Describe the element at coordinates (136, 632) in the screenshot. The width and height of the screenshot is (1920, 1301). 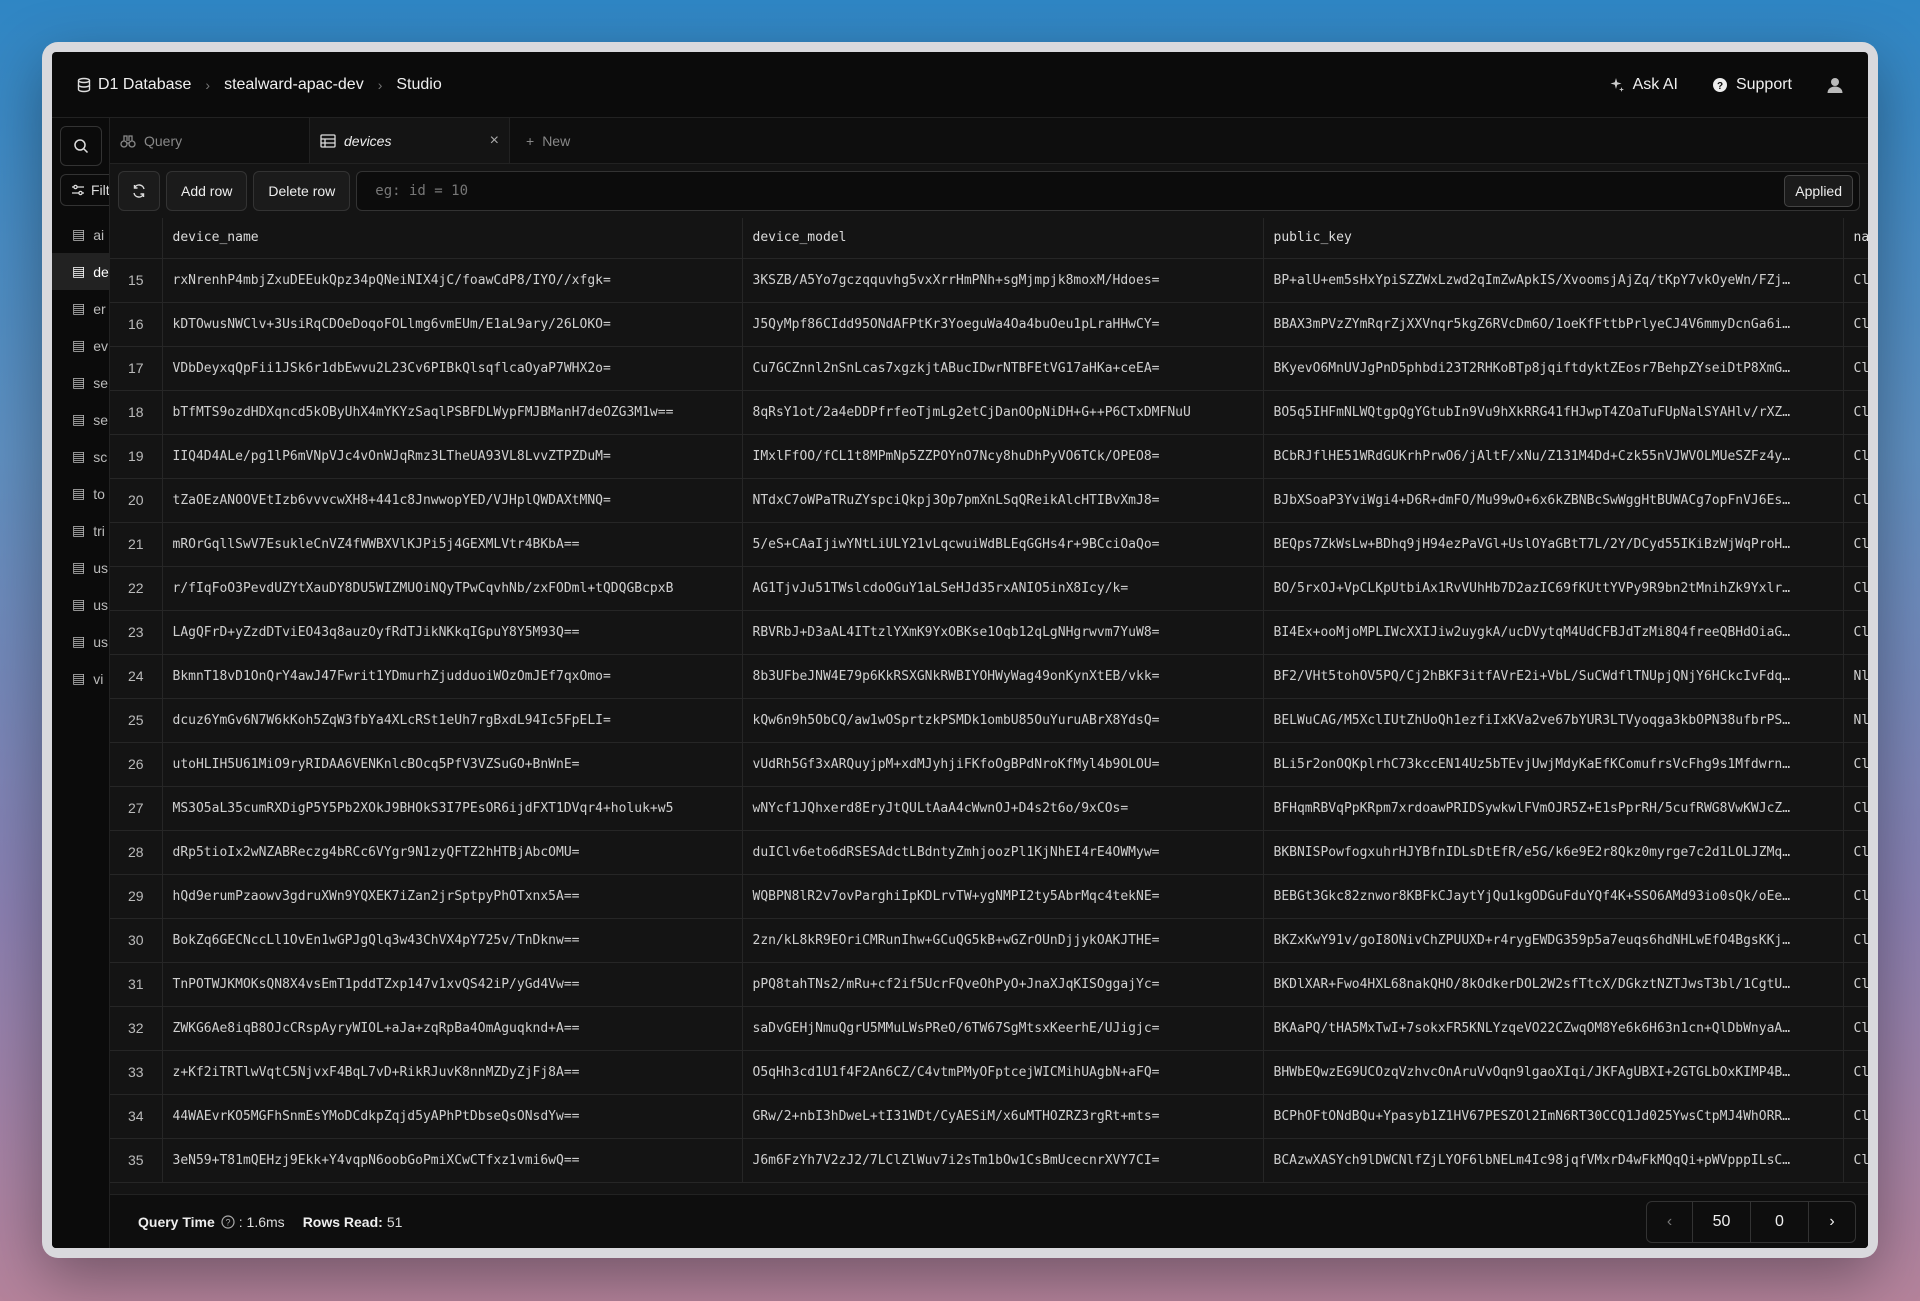
I see `row-number: 23` at that location.